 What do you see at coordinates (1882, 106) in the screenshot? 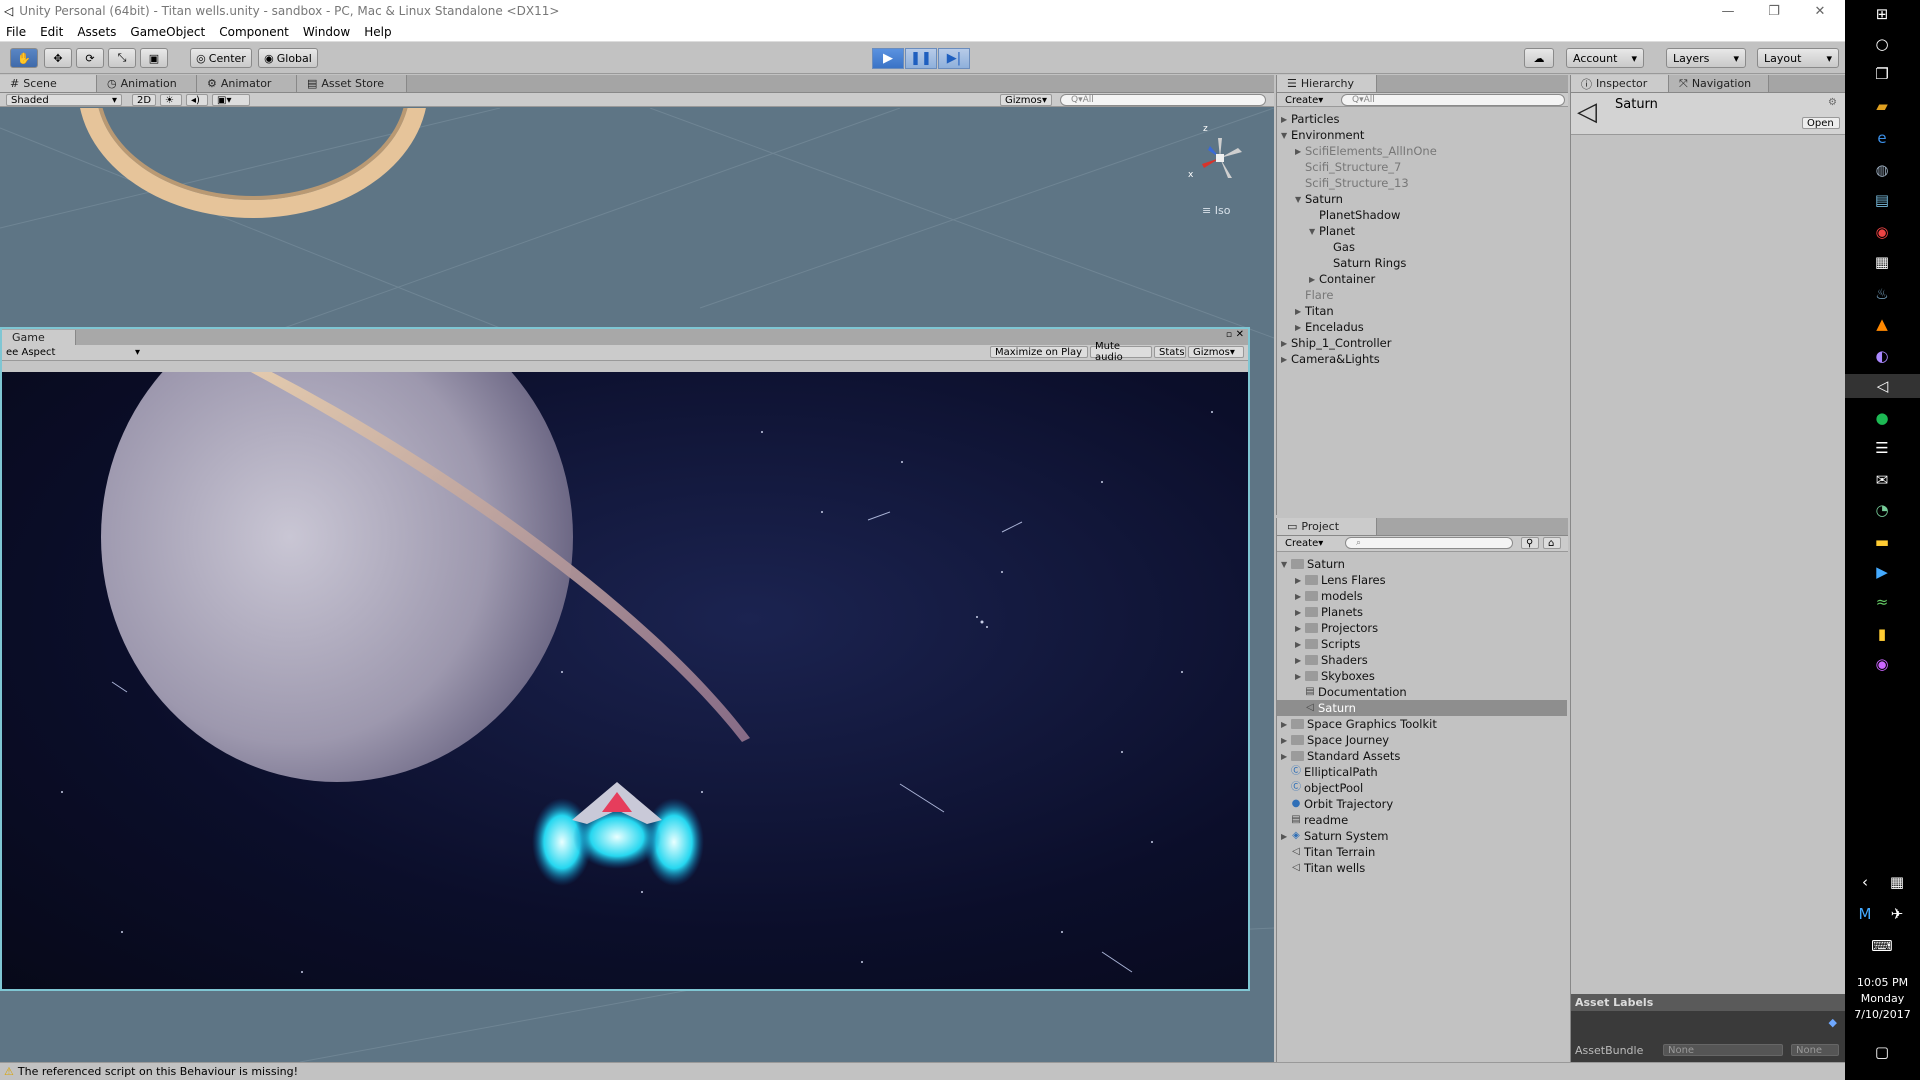
I see `app-icon-1: ▰` at bounding box center [1882, 106].